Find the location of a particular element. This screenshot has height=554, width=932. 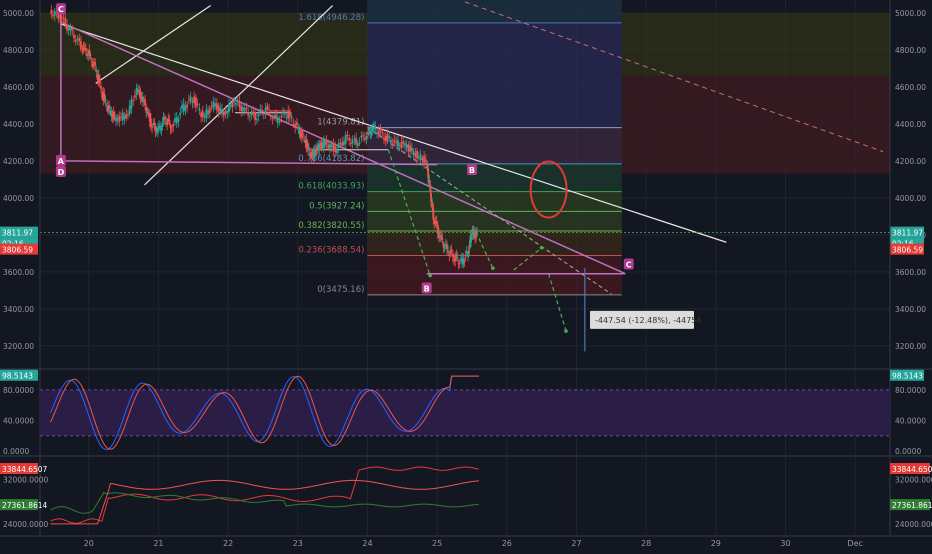

stoch-band is located at coordinates (465, 412).